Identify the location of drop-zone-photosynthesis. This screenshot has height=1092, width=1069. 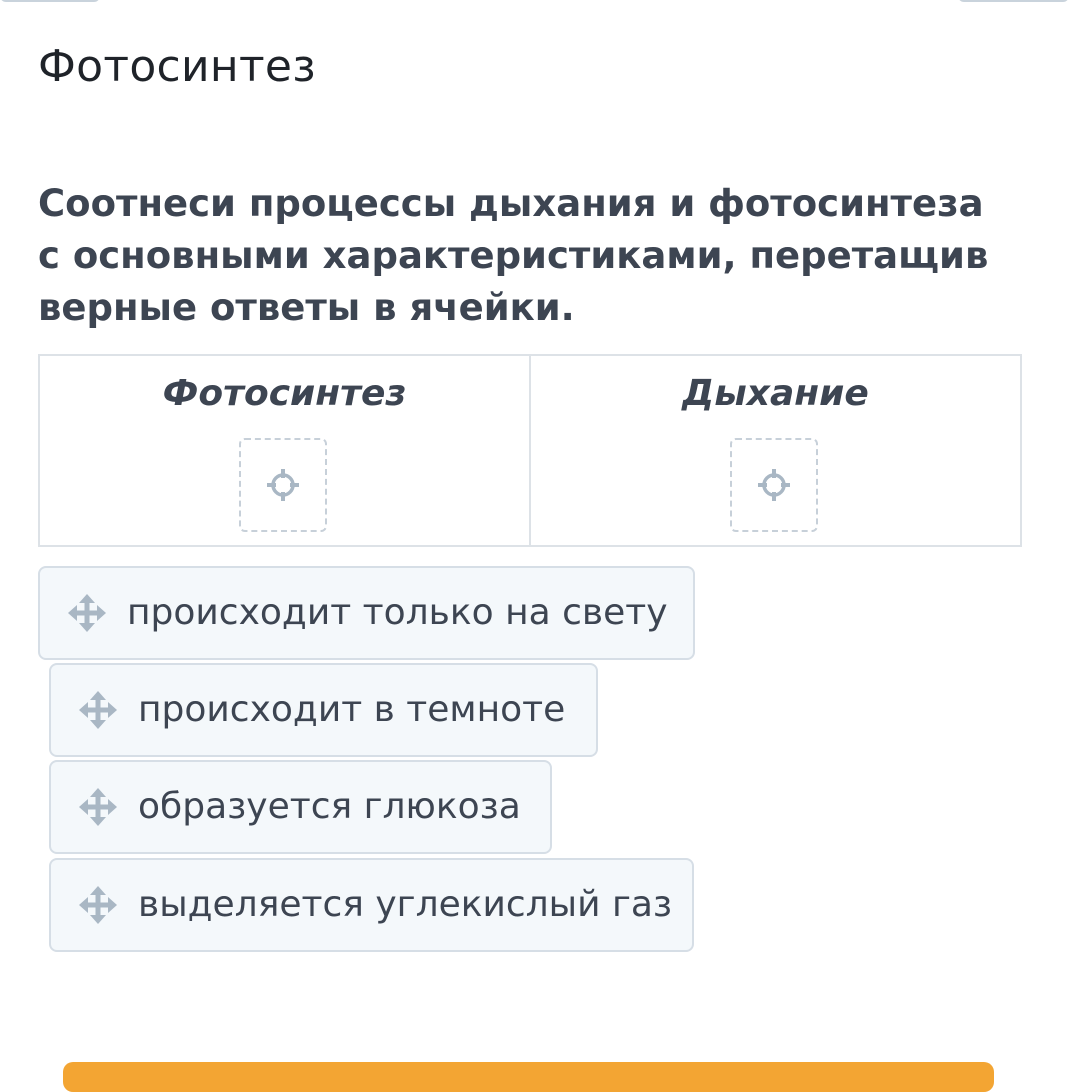
(282, 485).